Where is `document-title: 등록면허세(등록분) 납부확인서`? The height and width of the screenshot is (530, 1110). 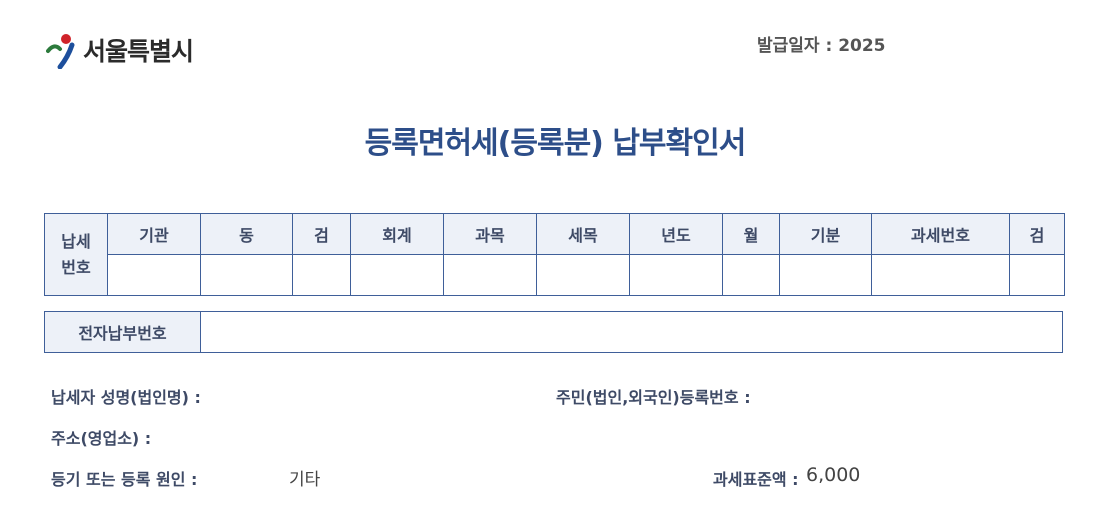
document-title: 등록면허세(등록분) 납부확인서 is located at coordinates (555, 143).